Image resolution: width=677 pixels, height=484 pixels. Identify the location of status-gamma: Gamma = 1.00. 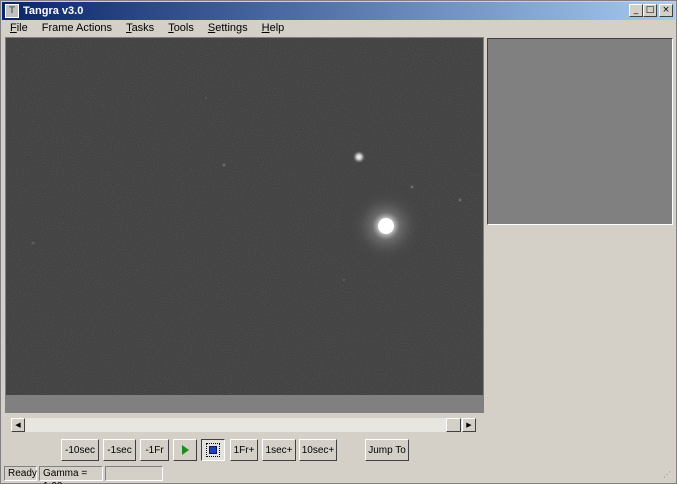
(71, 474).